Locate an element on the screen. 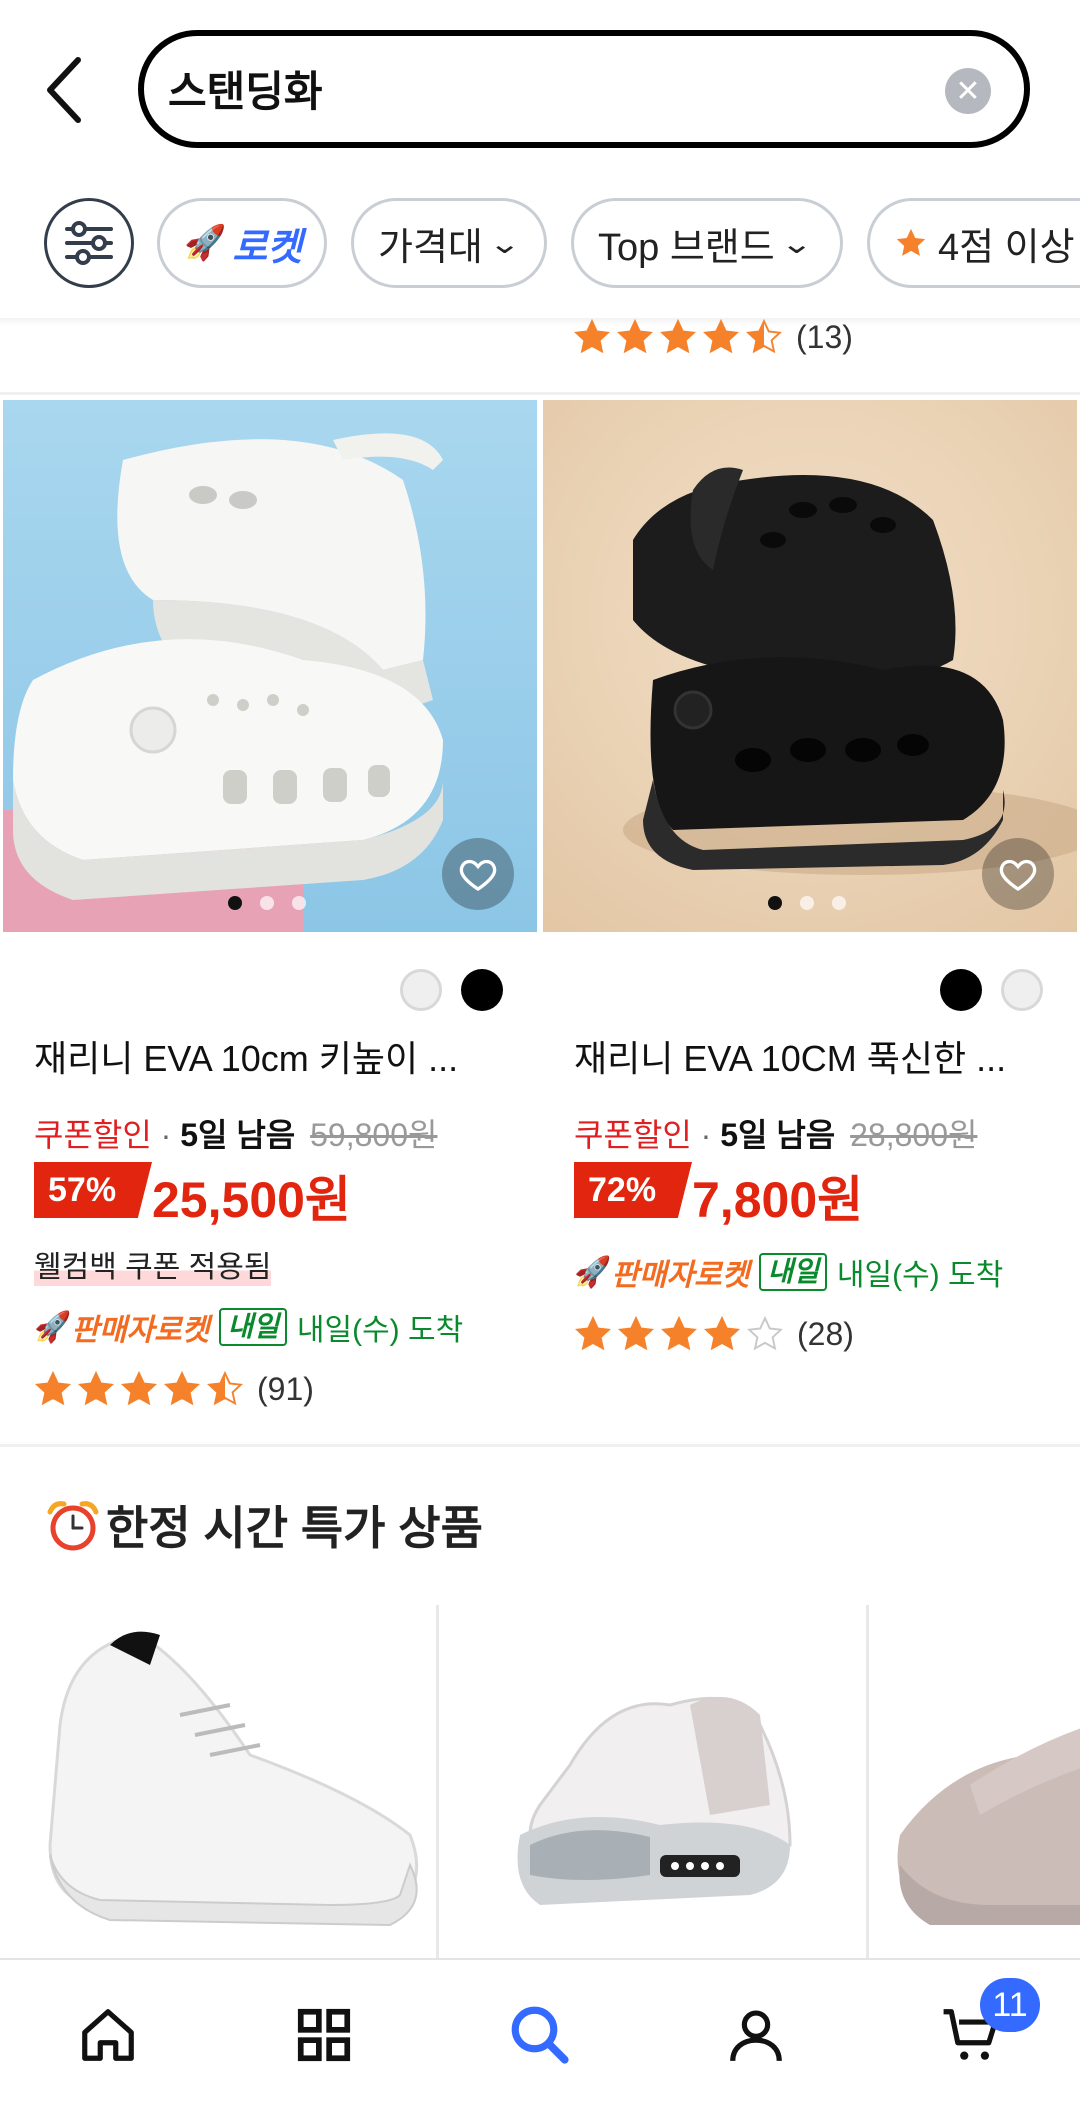  product-rating: (28) is located at coordinates (714, 1334).